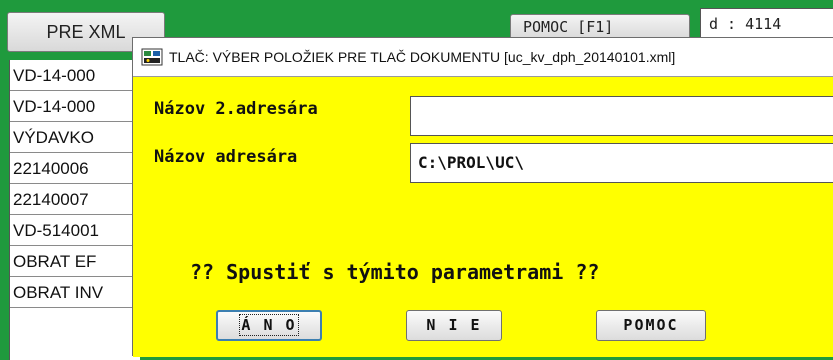  What do you see at coordinates (621, 163) in the screenshot?
I see `directory-input: C:\PROL\UC\` at bounding box center [621, 163].